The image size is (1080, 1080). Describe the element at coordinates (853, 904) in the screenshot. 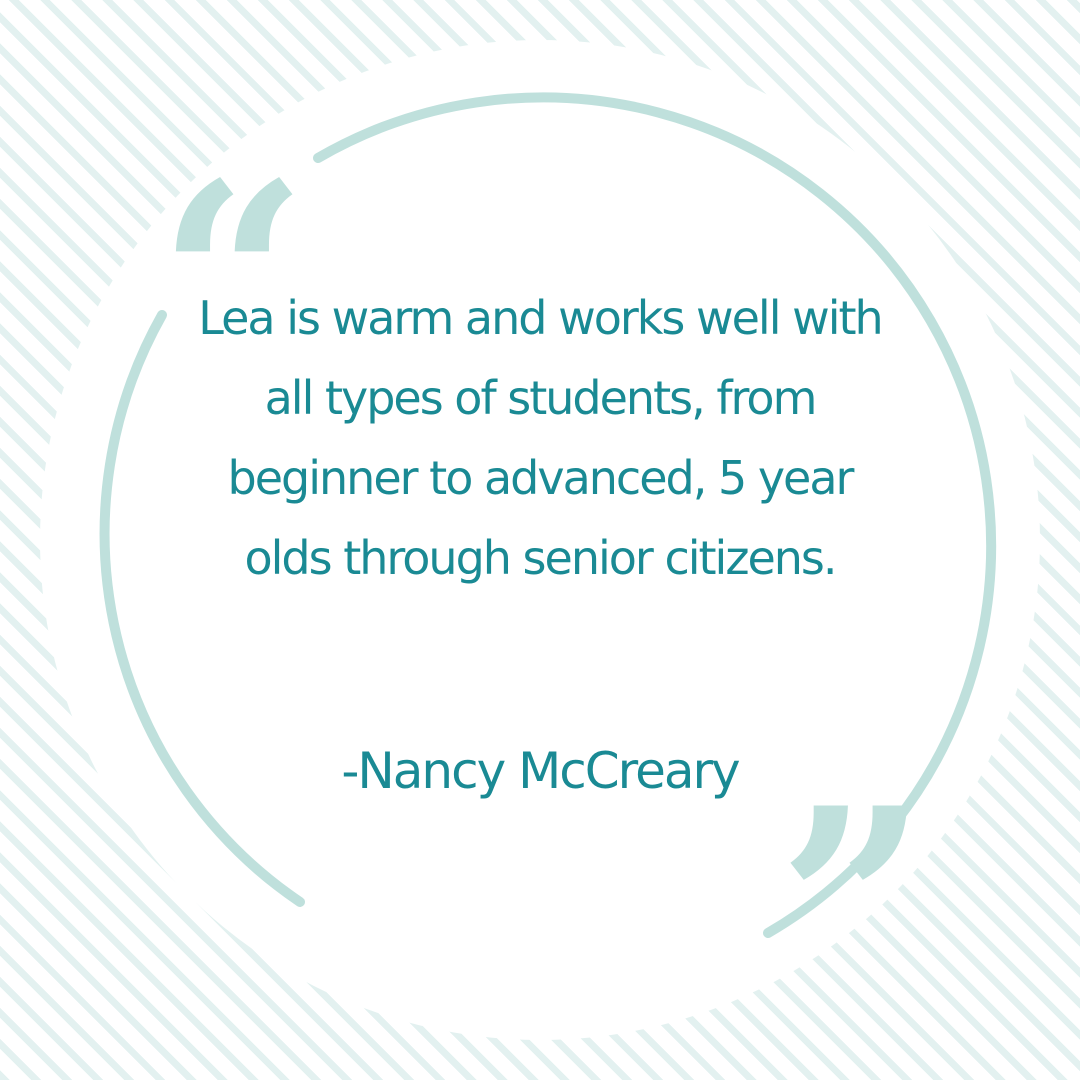

I see `close-quote-icon: ”` at that location.